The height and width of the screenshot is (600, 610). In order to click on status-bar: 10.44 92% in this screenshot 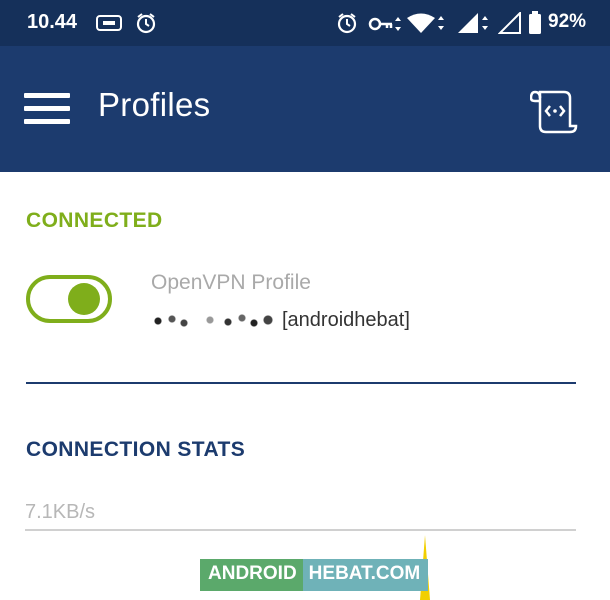, I will do `click(305, 23)`.